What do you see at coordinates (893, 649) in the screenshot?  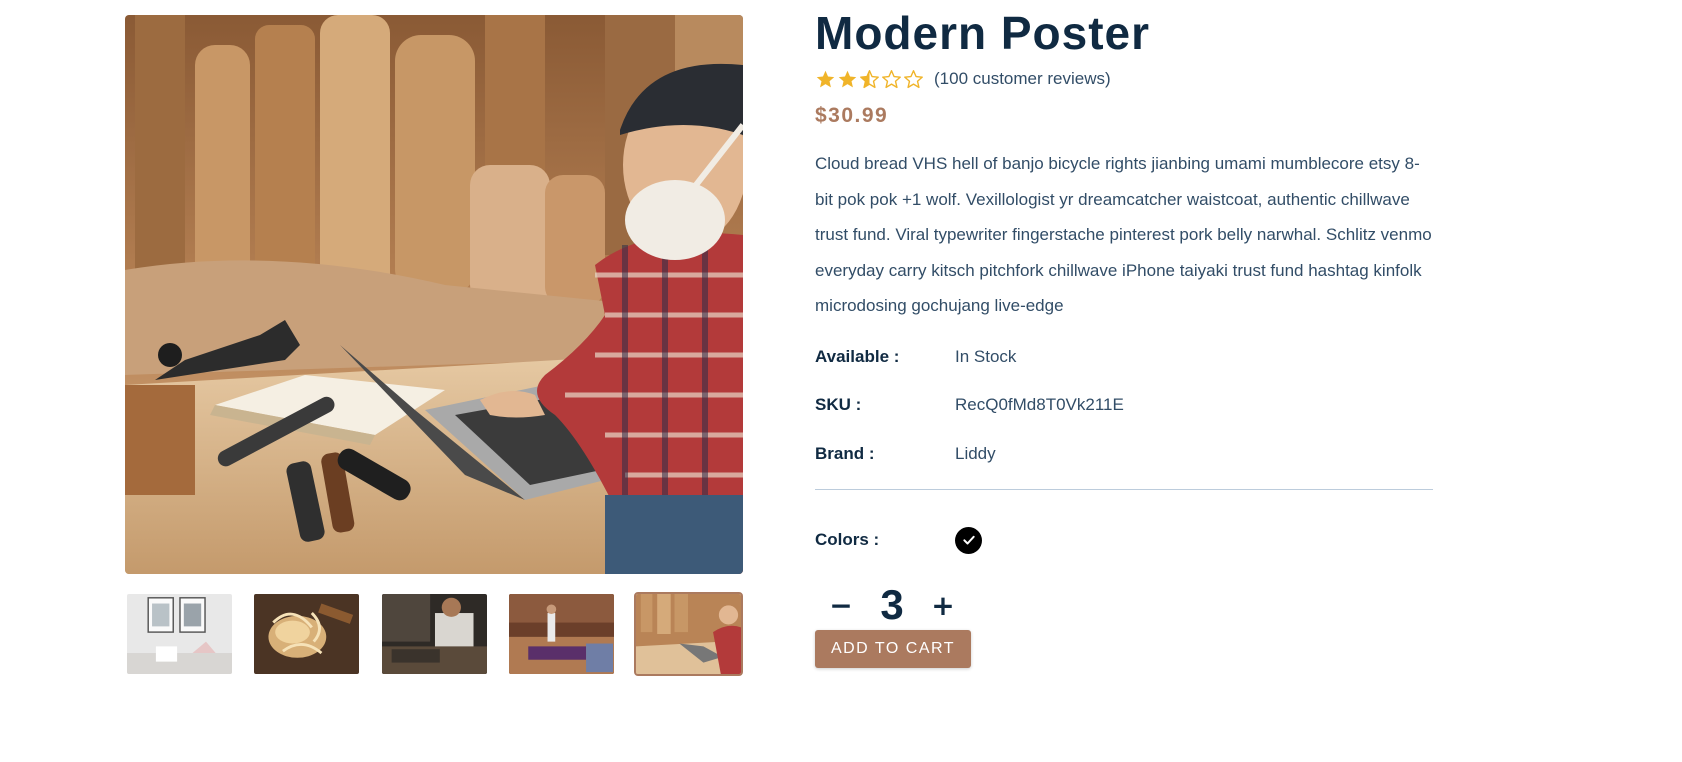 I see `add-to-cart-button: ADD TO CART` at bounding box center [893, 649].